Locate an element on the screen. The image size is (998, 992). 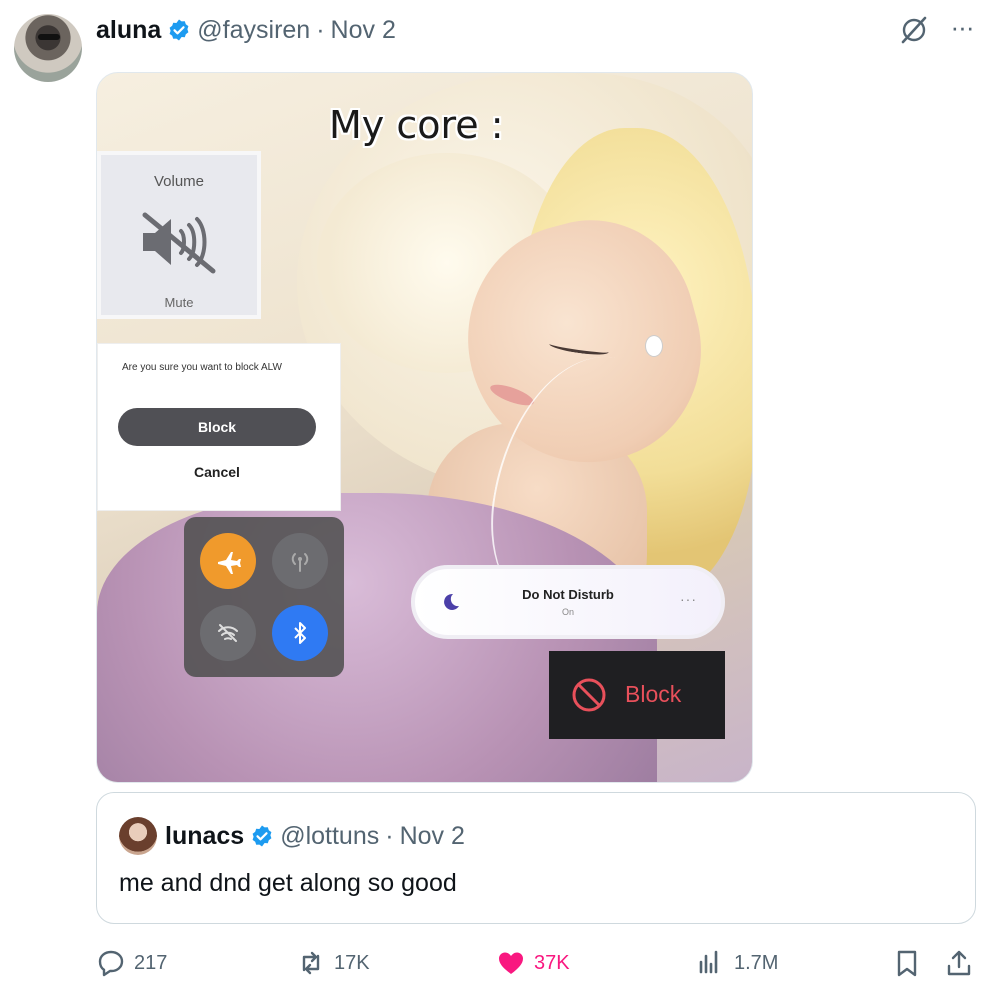
quote-header: lunacs @lottuns · Nov 2 is located at coordinates (315, 836).